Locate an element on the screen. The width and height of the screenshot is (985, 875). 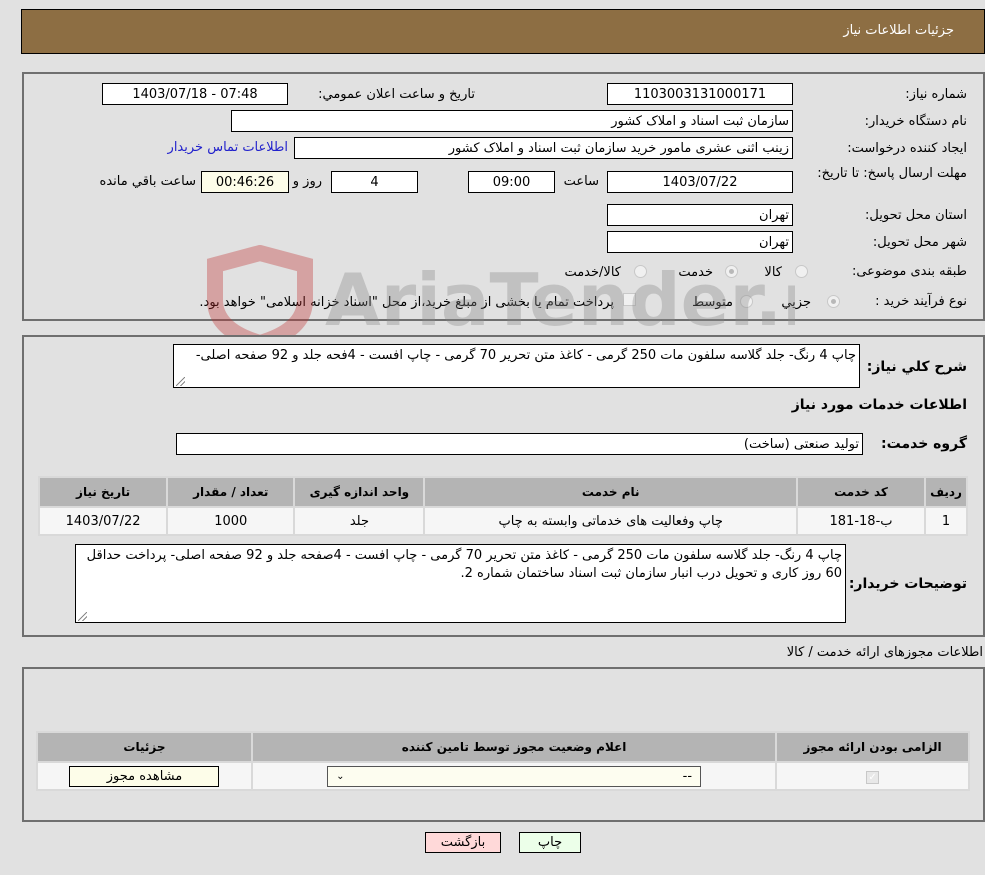
remaining-time-field: 00:46:26 is located at coordinates (245, 182).